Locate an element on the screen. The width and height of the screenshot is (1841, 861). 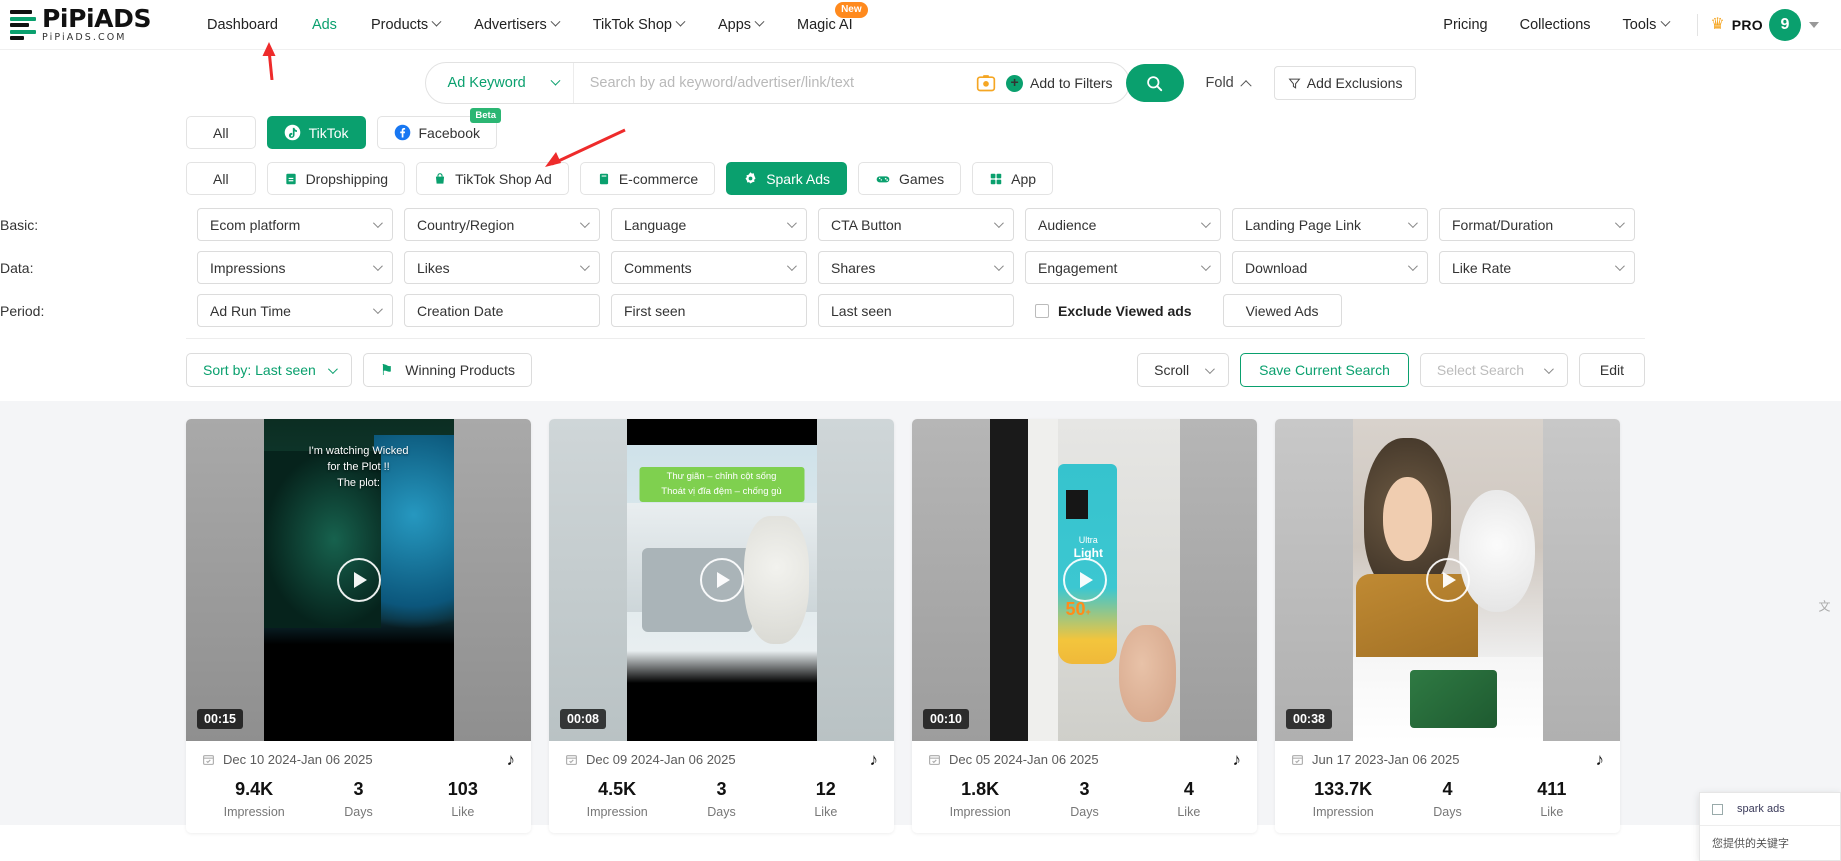
stat-label: Days is located at coordinates (358, 812).